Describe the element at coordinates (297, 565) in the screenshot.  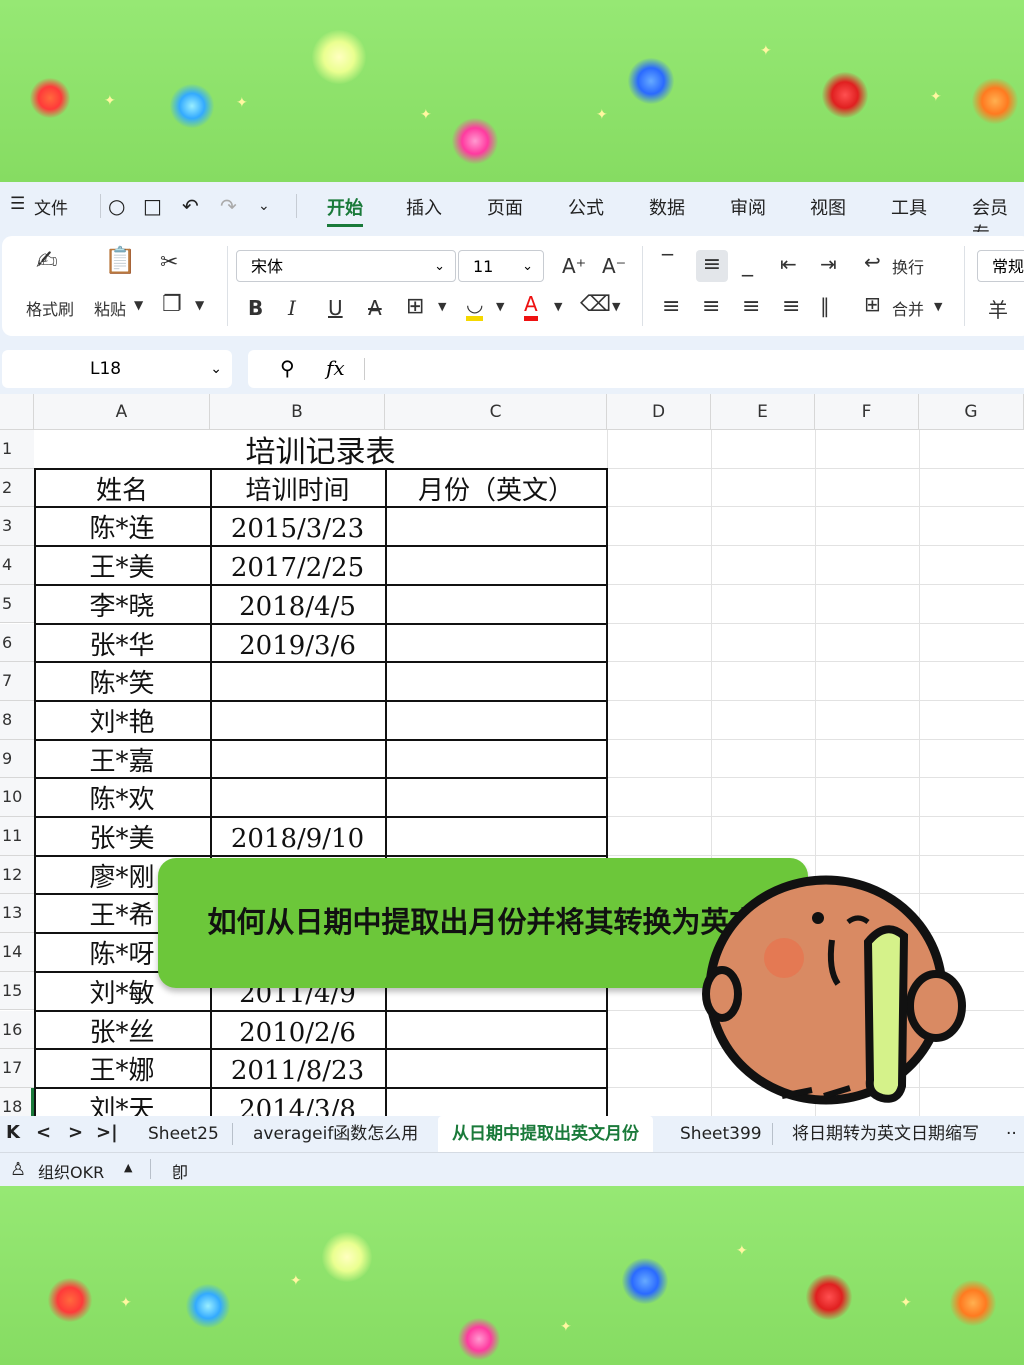
I see `date-cell: 2017/2/25` at that location.